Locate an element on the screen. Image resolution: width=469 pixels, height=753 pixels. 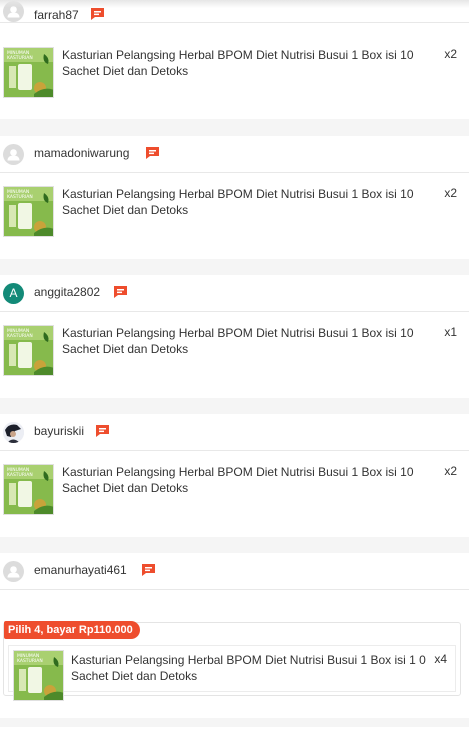
order-header: A anggita2802 is located at coordinates (234, 293).